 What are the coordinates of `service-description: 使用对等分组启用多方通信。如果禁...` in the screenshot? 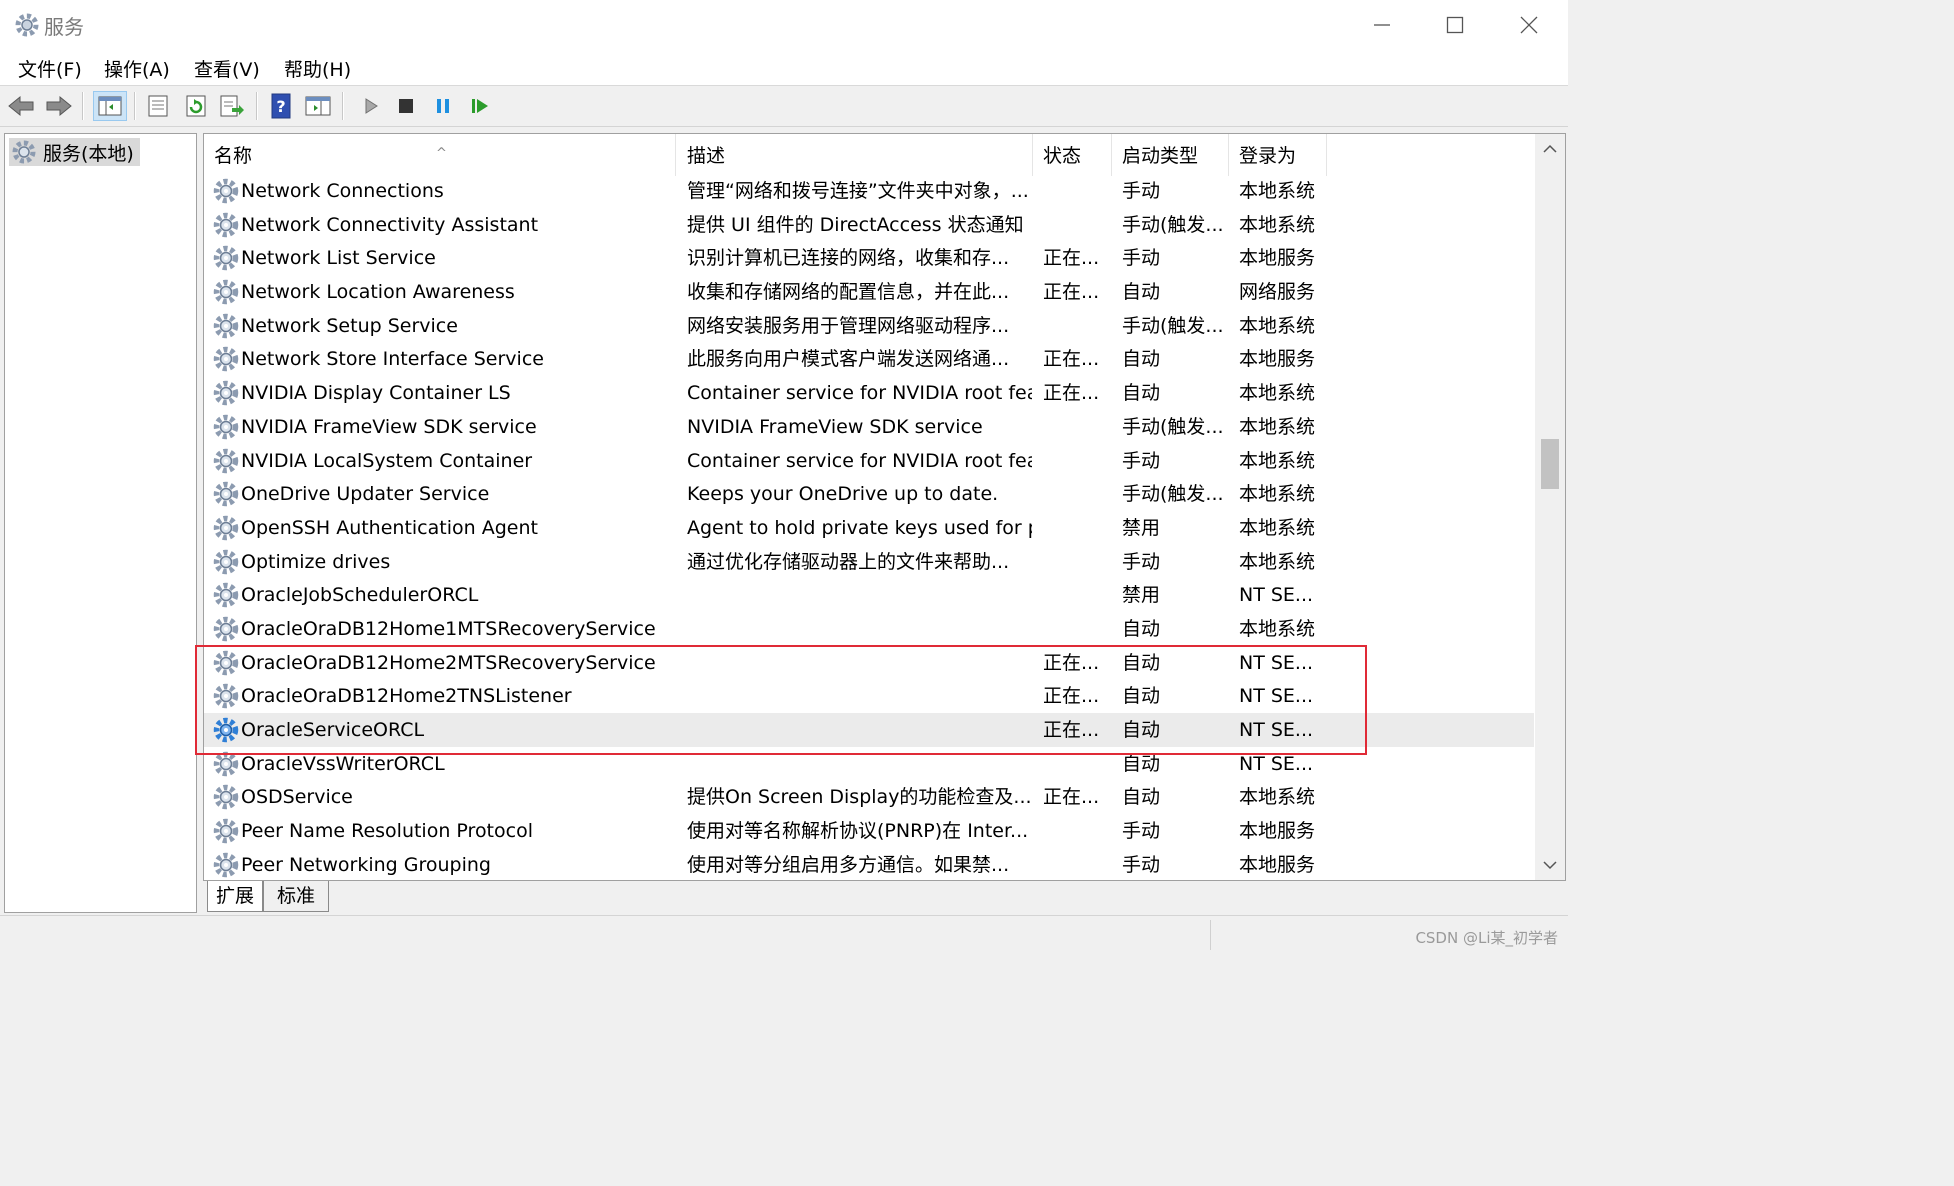 It's located at (848, 864).